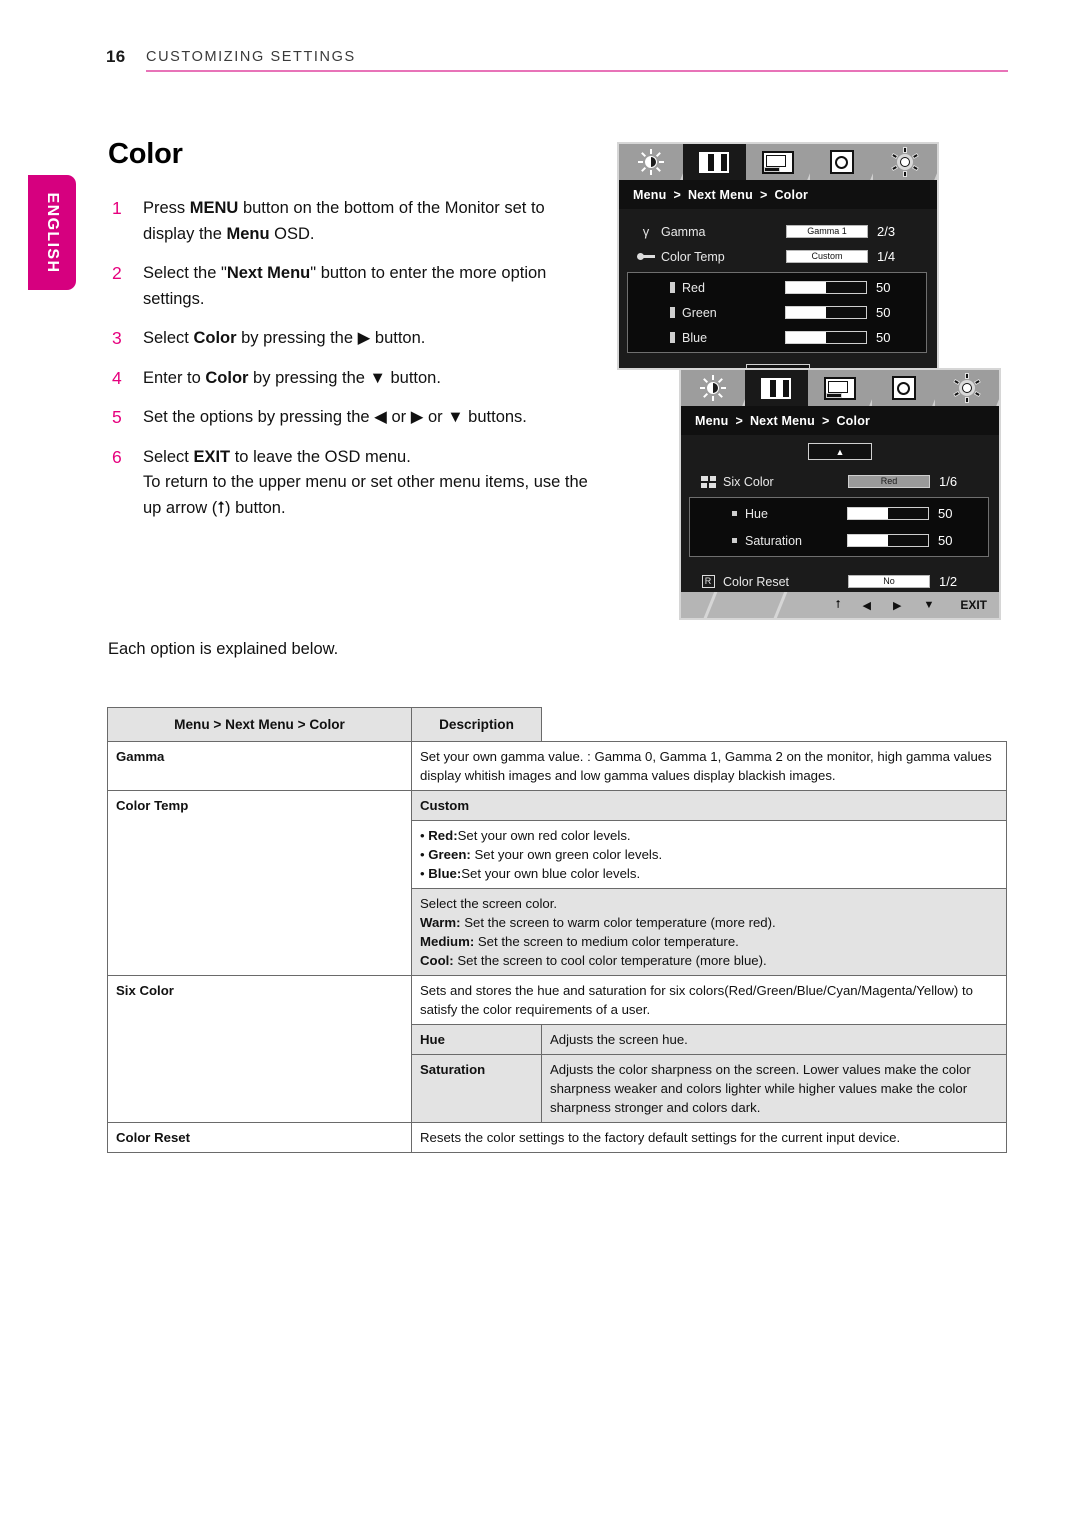  Describe the element at coordinates (777, 287) in the screenshot. I see `osd-row-red: Red 50` at that location.